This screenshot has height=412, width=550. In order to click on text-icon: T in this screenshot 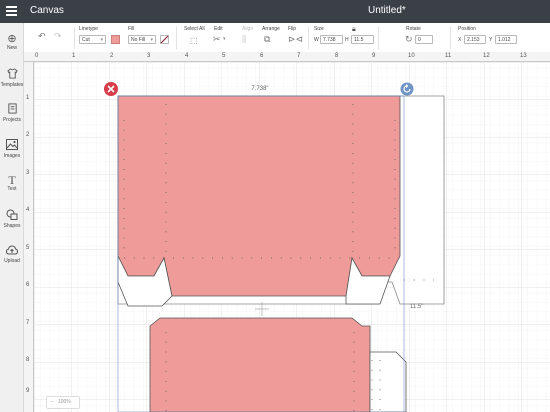, I will do `click(12, 180)`.